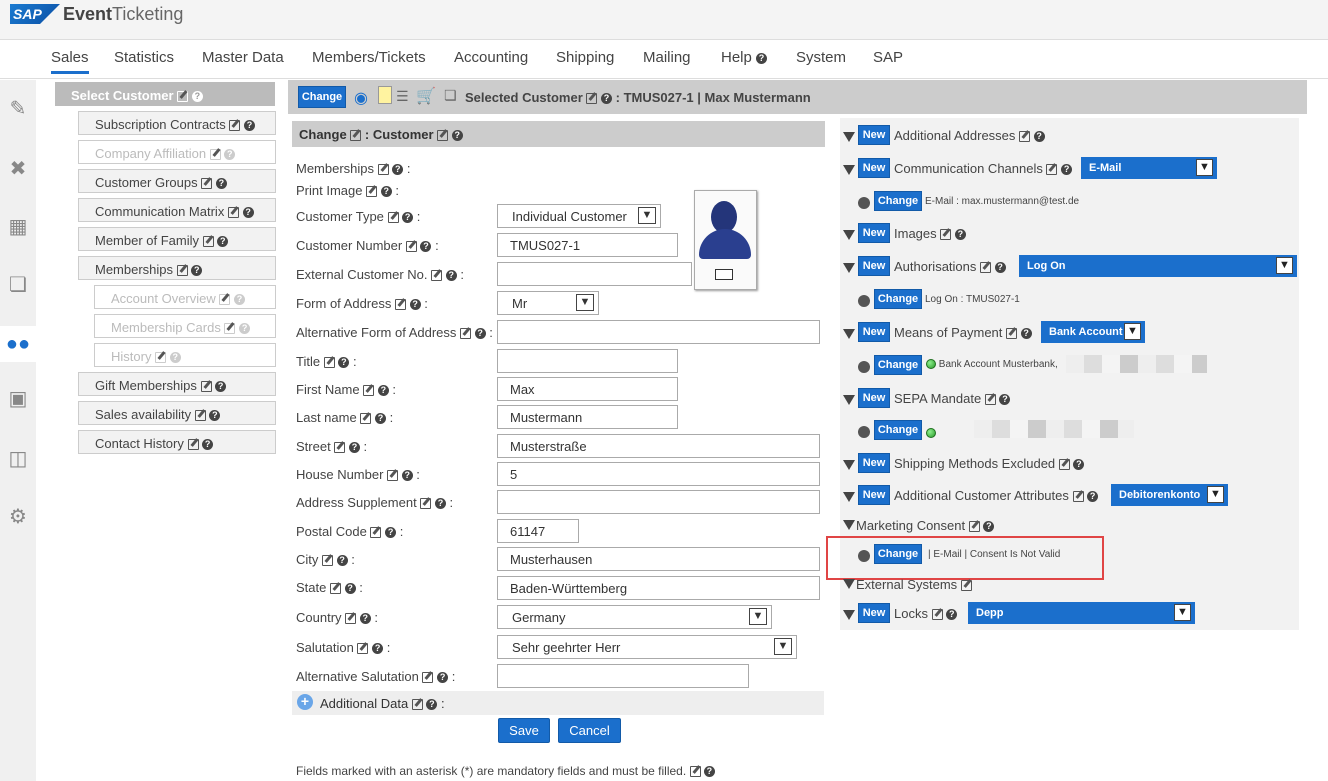 The image size is (1328, 781). I want to click on nav-statistics: Statistics, so click(144, 57).